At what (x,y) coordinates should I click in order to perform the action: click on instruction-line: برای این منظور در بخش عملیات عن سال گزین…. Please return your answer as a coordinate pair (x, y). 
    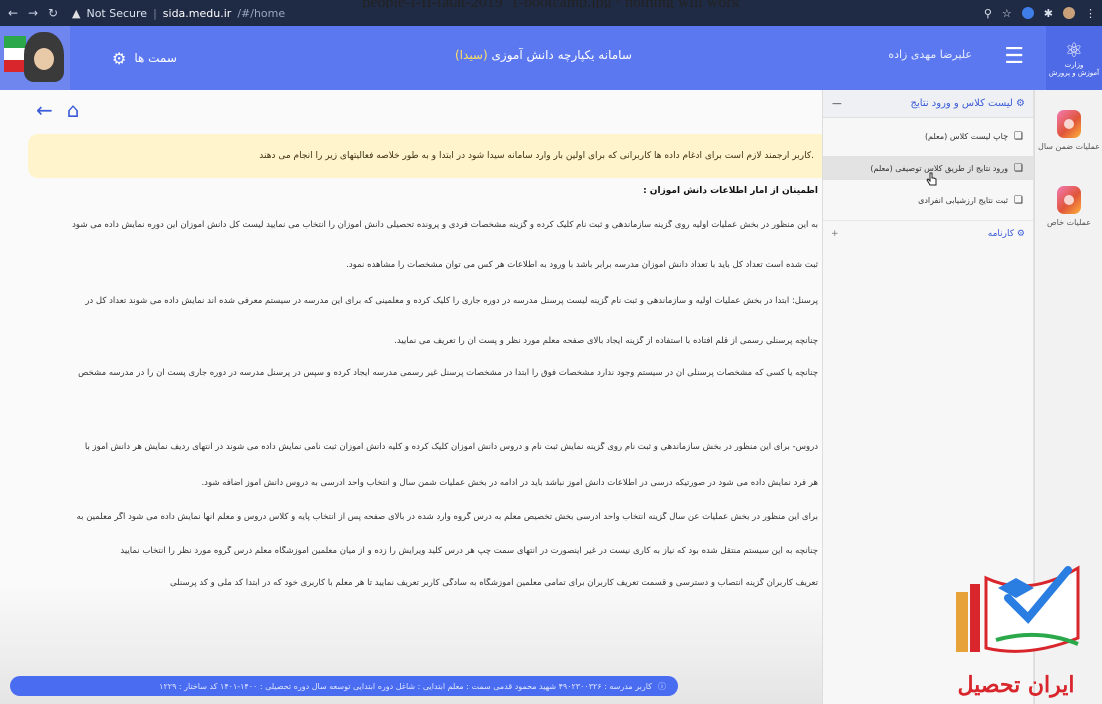
    Looking at the image, I should click on (447, 517).